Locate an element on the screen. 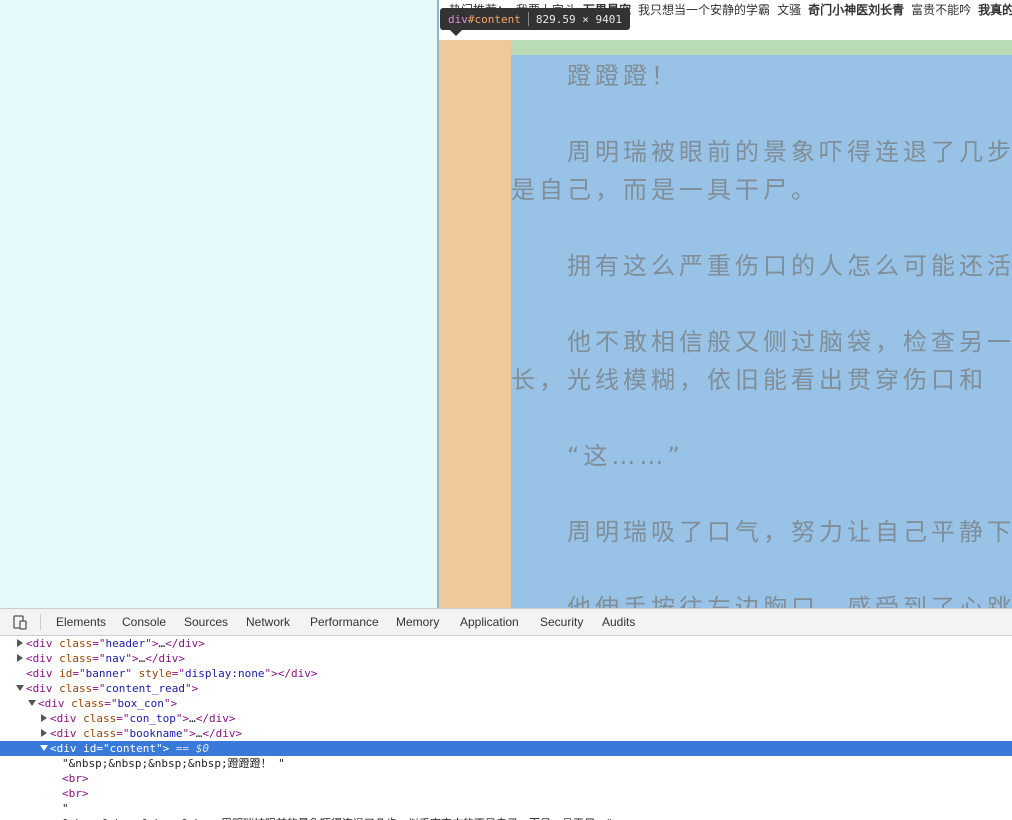  dom-token: == $0 is located at coordinates (189, 748).